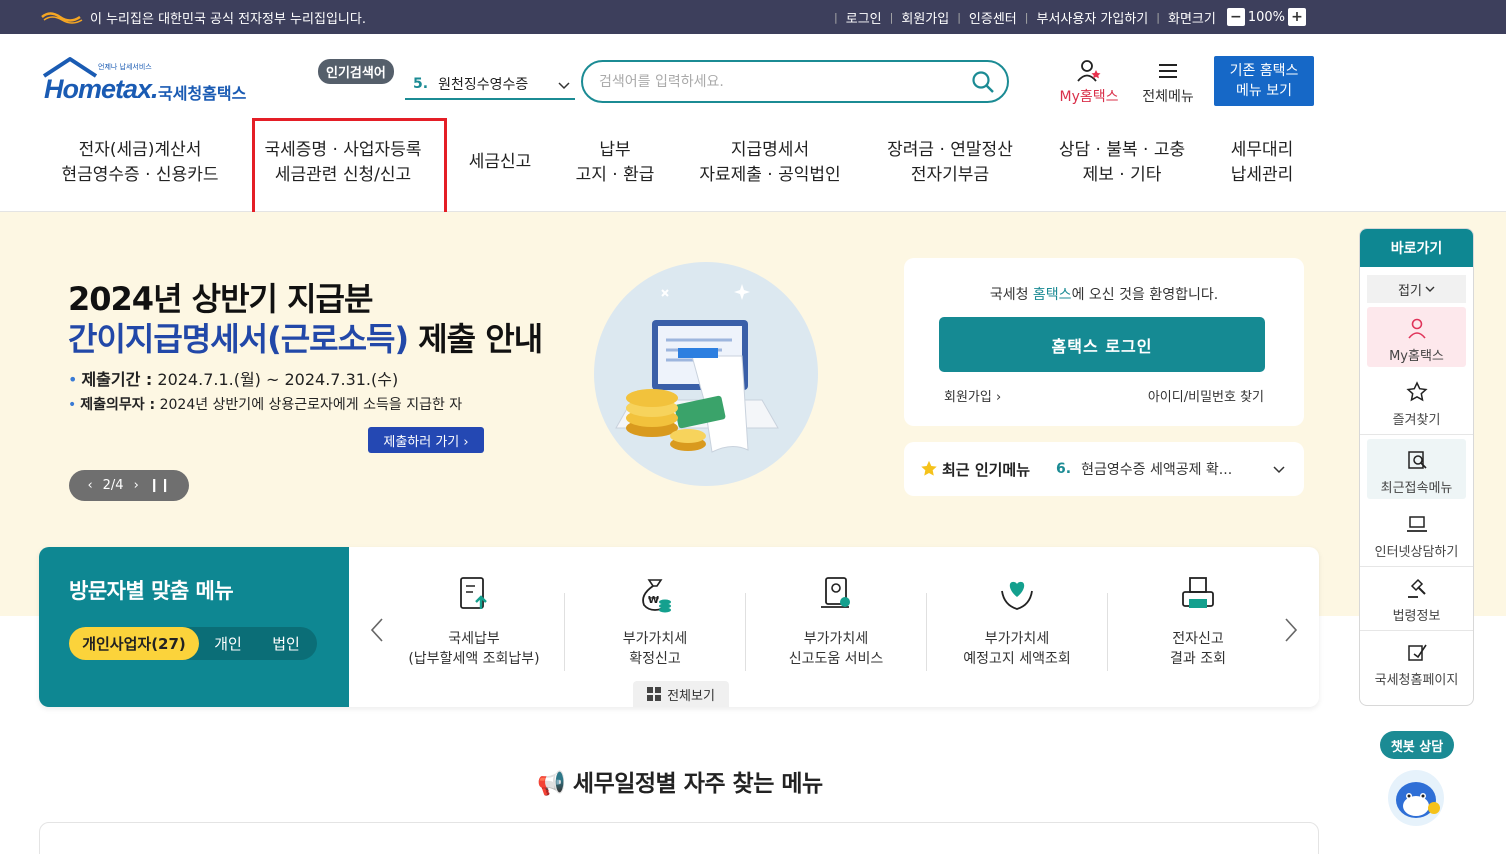  I want to click on popular-rank: 5., so click(421, 84).